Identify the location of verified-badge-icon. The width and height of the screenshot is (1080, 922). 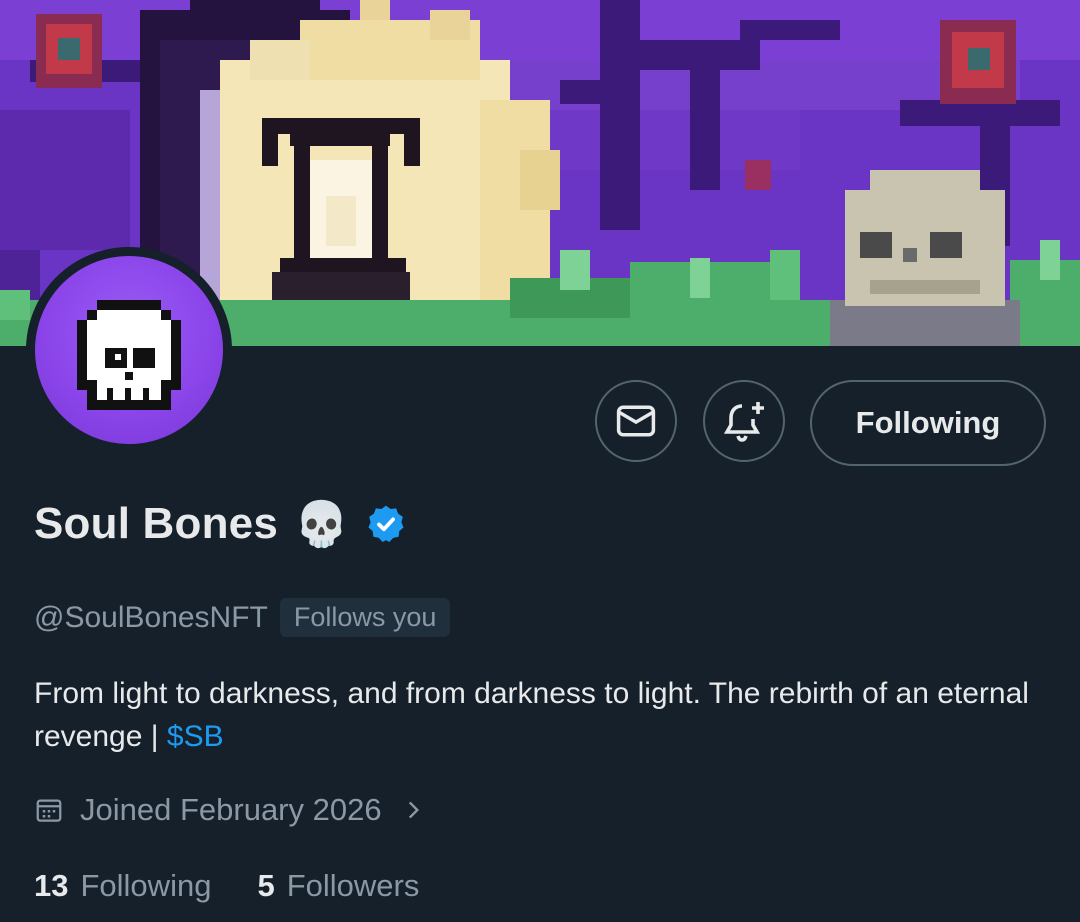
(386, 524).